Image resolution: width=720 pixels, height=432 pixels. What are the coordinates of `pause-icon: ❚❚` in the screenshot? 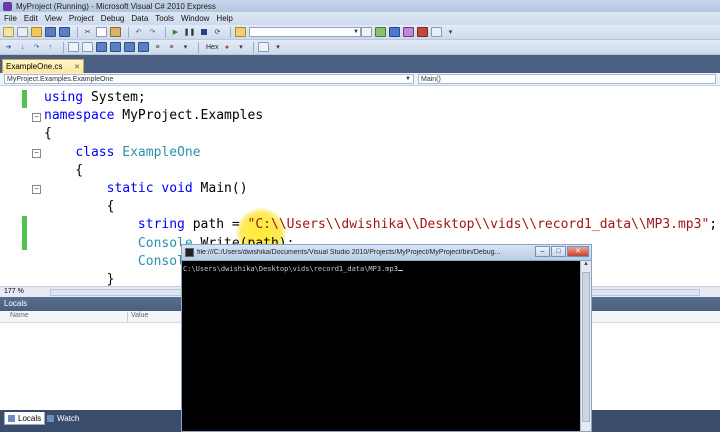 It's located at (190, 32).